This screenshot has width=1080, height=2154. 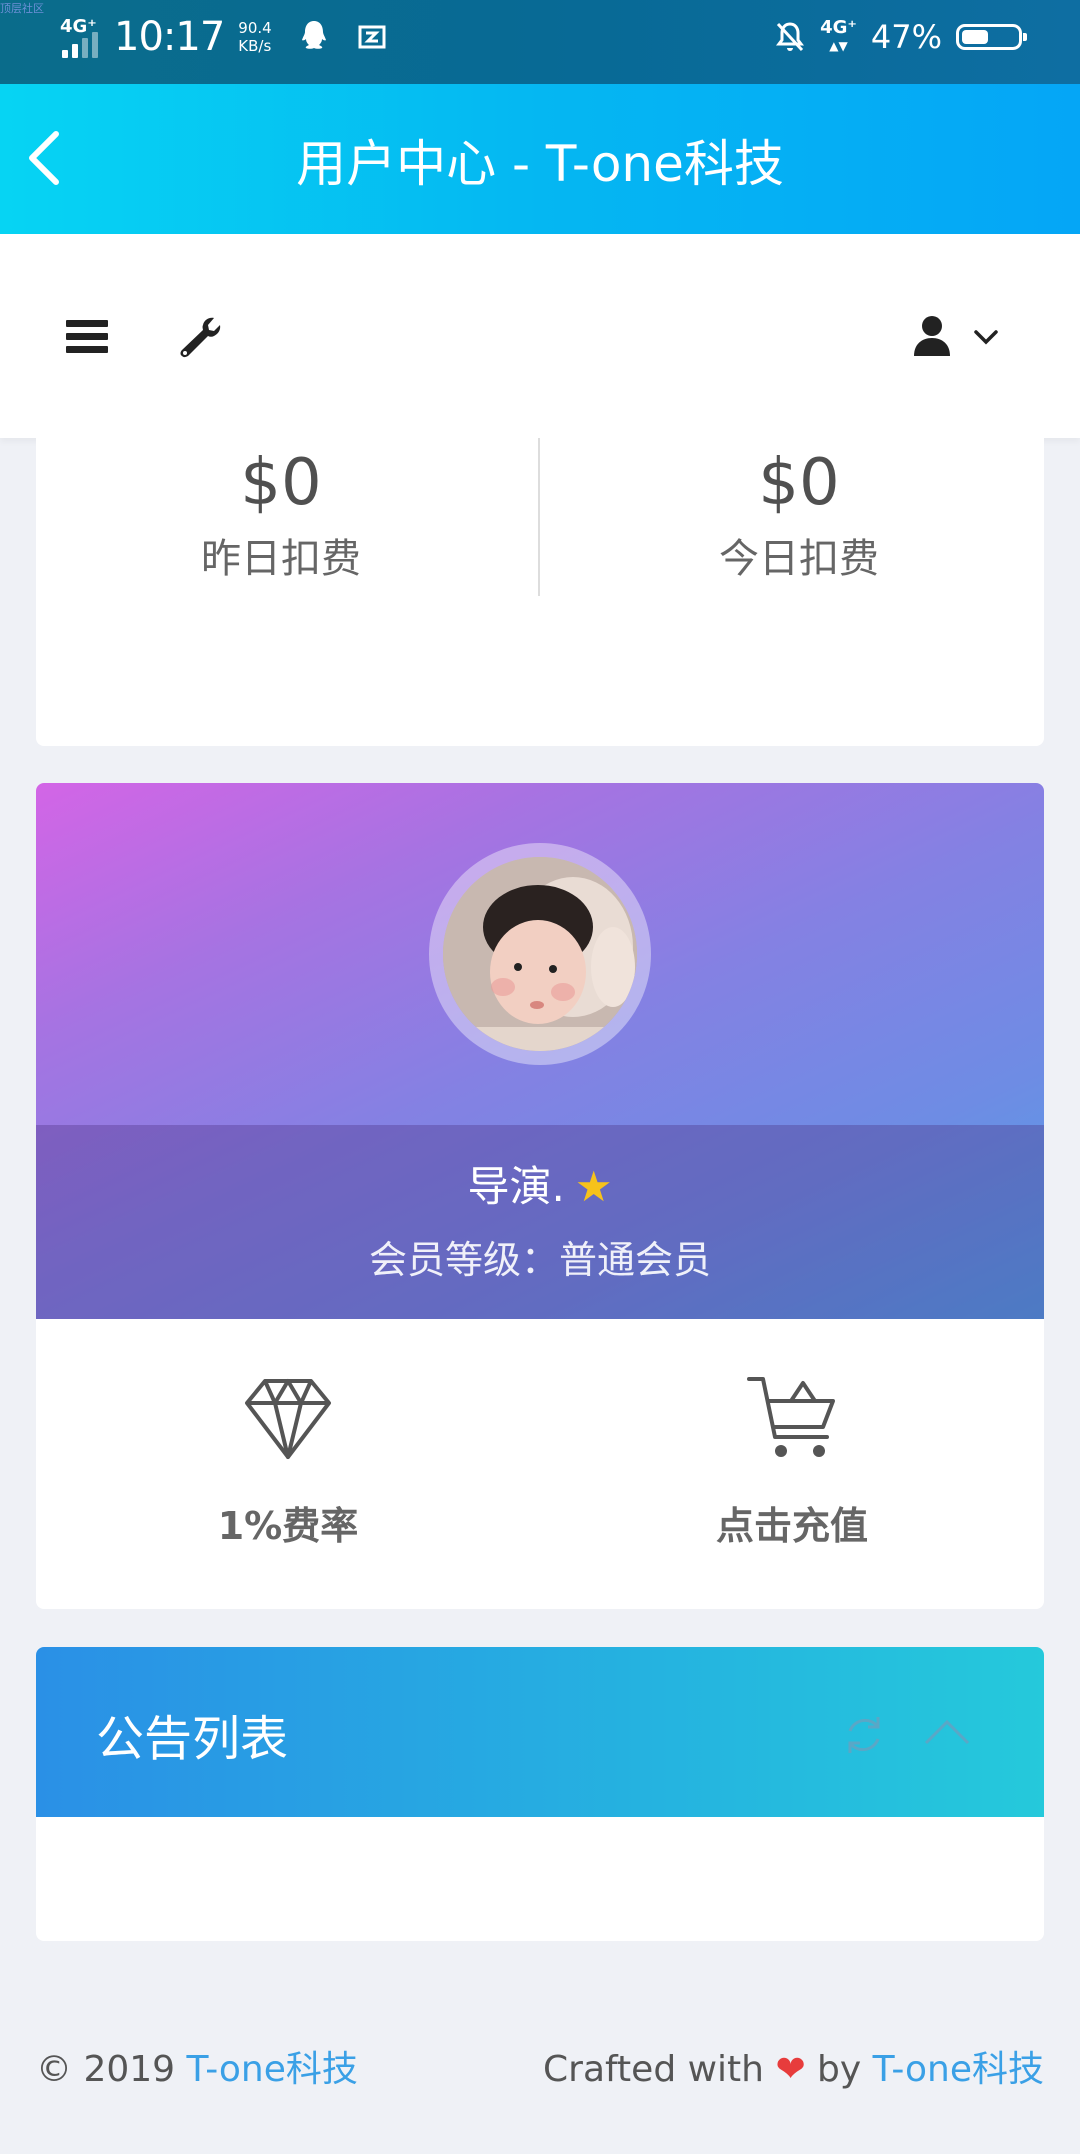 I want to click on stat-label: 昨日扣费, so click(x=281, y=559).